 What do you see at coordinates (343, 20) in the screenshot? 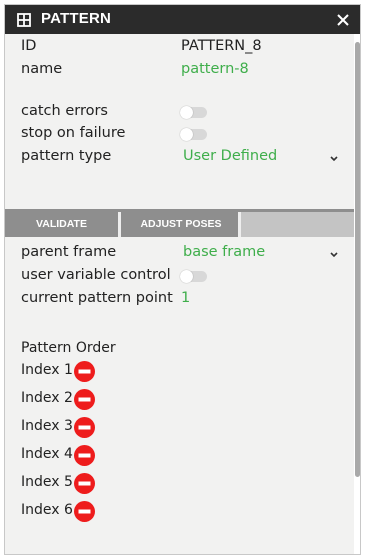
I see `close-icon` at bounding box center [343, 20].